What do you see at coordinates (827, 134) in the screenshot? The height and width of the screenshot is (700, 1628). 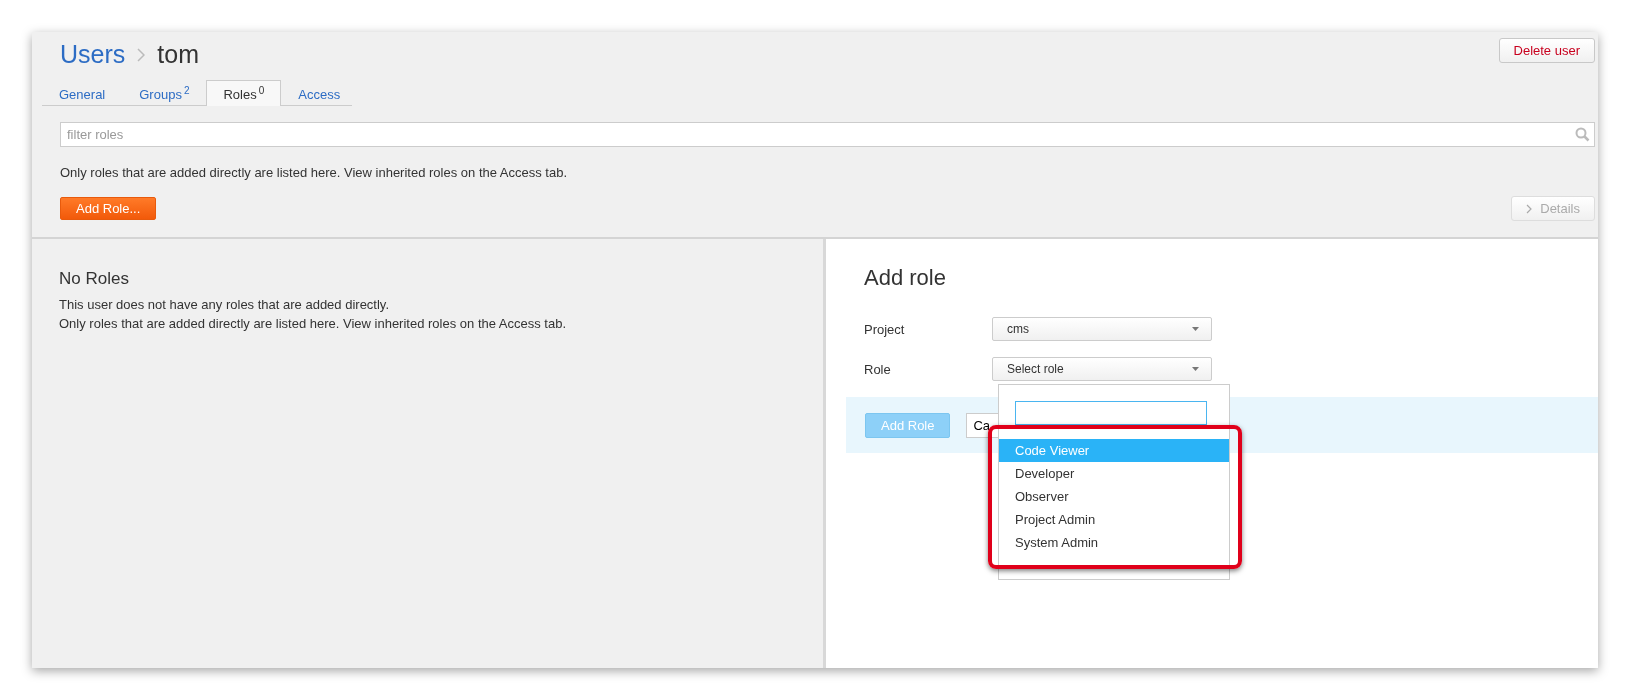 I see `filter-field: filter roles` at bounding box center [827, 134].